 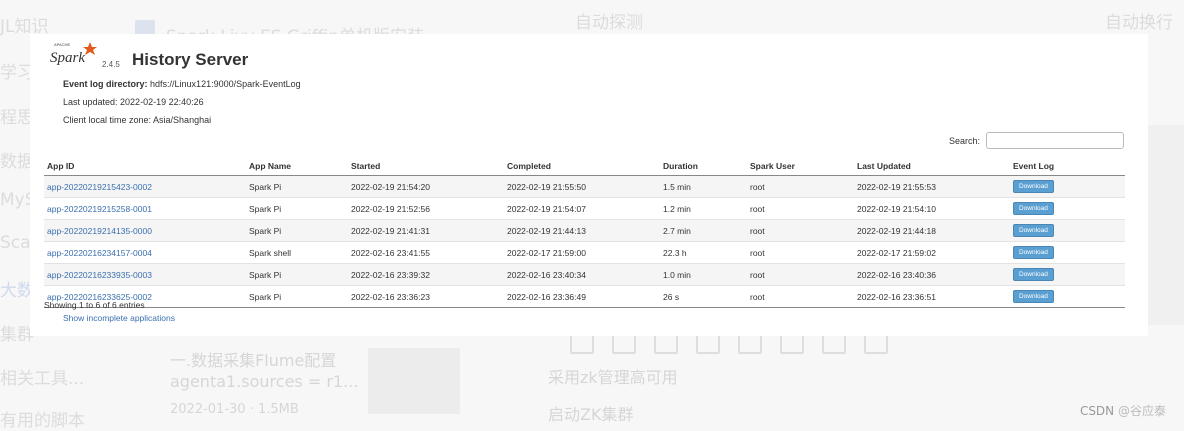 What do you see at coordinates (1139, 23) in the screenshot?
I see `bg-toolbar-right: 自动换行` at bounding box center [1139, 23].